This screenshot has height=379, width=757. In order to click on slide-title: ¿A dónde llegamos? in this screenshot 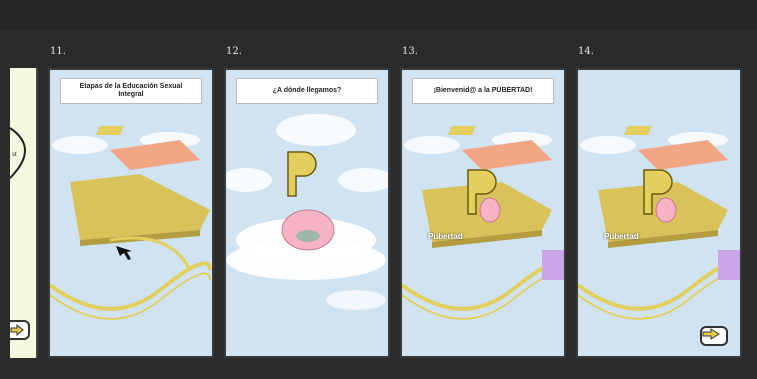, I will do `click(307, 91)`.